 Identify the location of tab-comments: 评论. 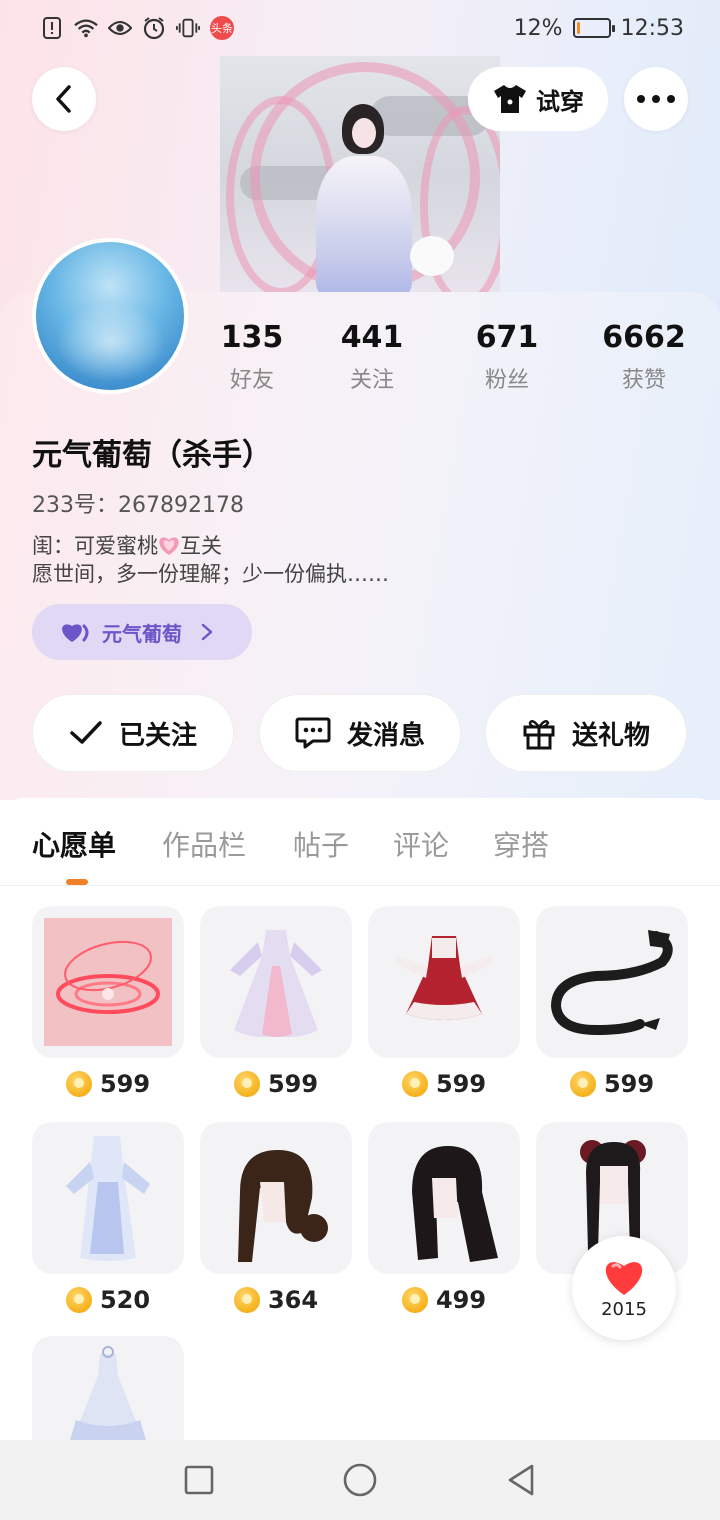
(421, 844).